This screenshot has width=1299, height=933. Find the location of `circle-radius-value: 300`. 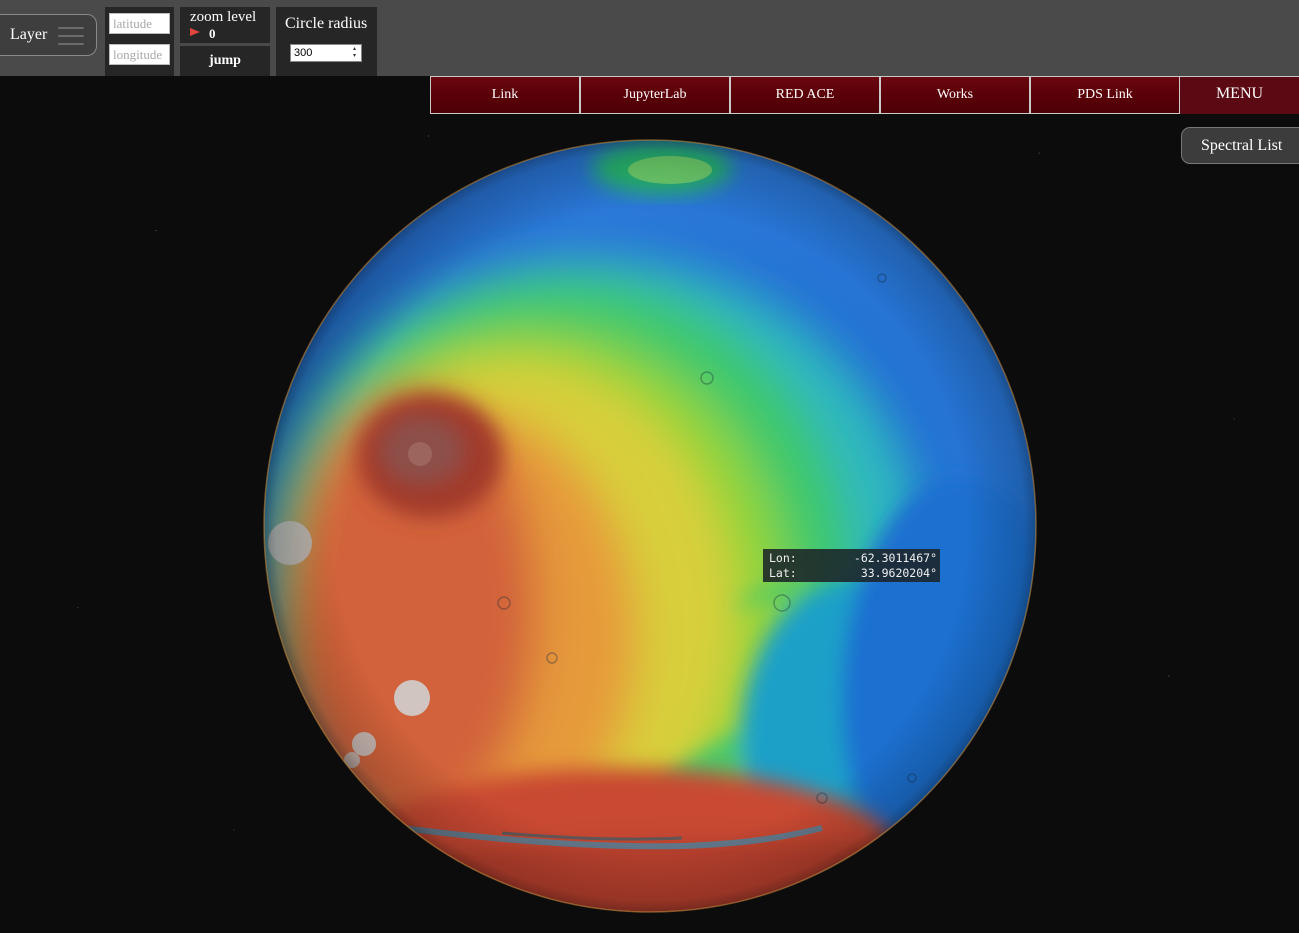

circle-radius-value: 300 is located at coordinates (303, 53).